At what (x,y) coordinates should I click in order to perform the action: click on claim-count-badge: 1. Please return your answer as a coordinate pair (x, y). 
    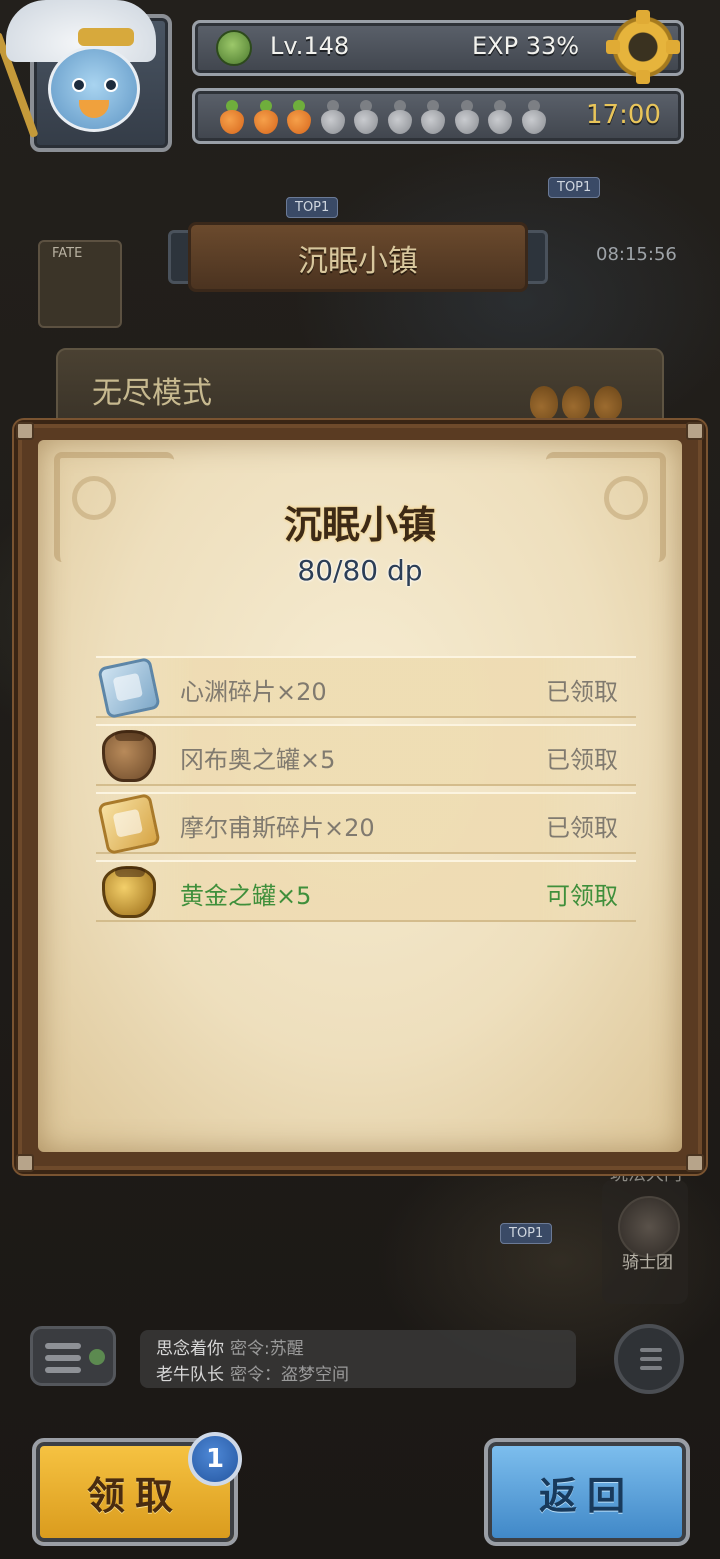
    Looking at the image, I should click on (215, 1459).